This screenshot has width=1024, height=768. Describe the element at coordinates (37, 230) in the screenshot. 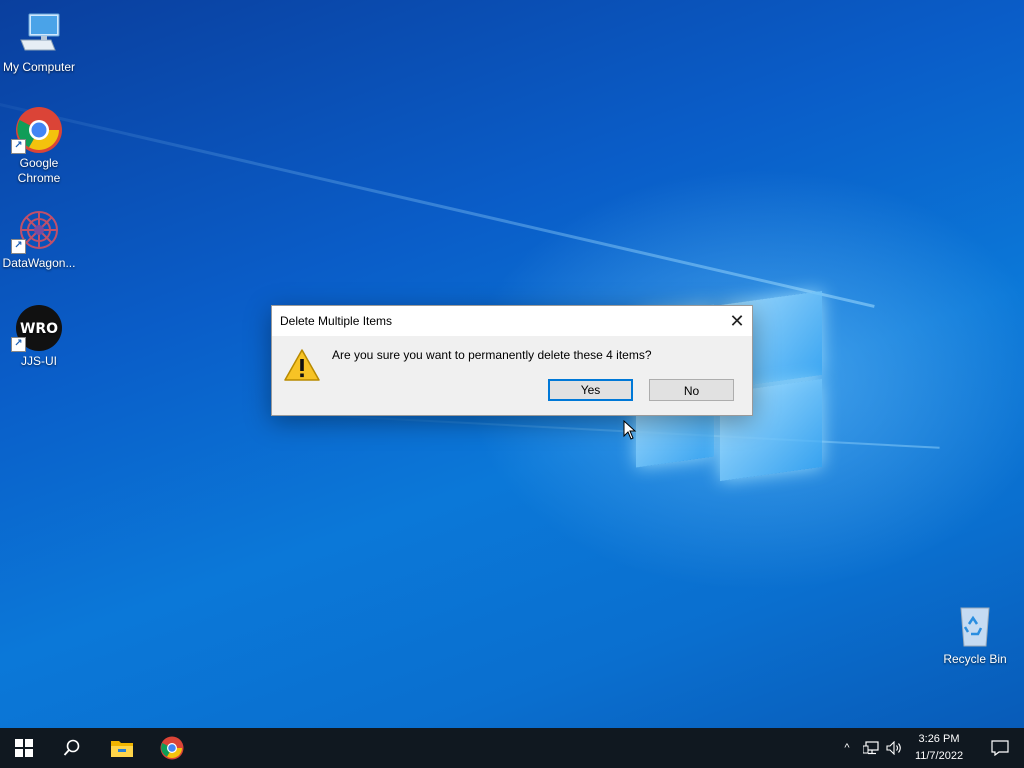

I see `datawagon-icon: ↗` at that location.